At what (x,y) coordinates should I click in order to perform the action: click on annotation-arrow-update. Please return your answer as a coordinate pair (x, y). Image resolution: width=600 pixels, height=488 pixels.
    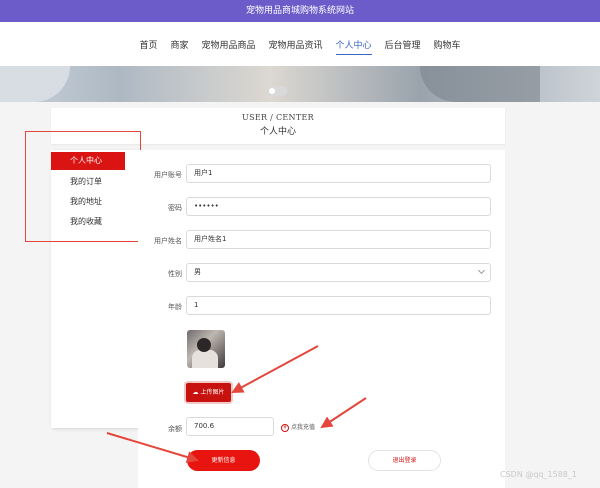
    Looking at the image, I should click on (152, 447).